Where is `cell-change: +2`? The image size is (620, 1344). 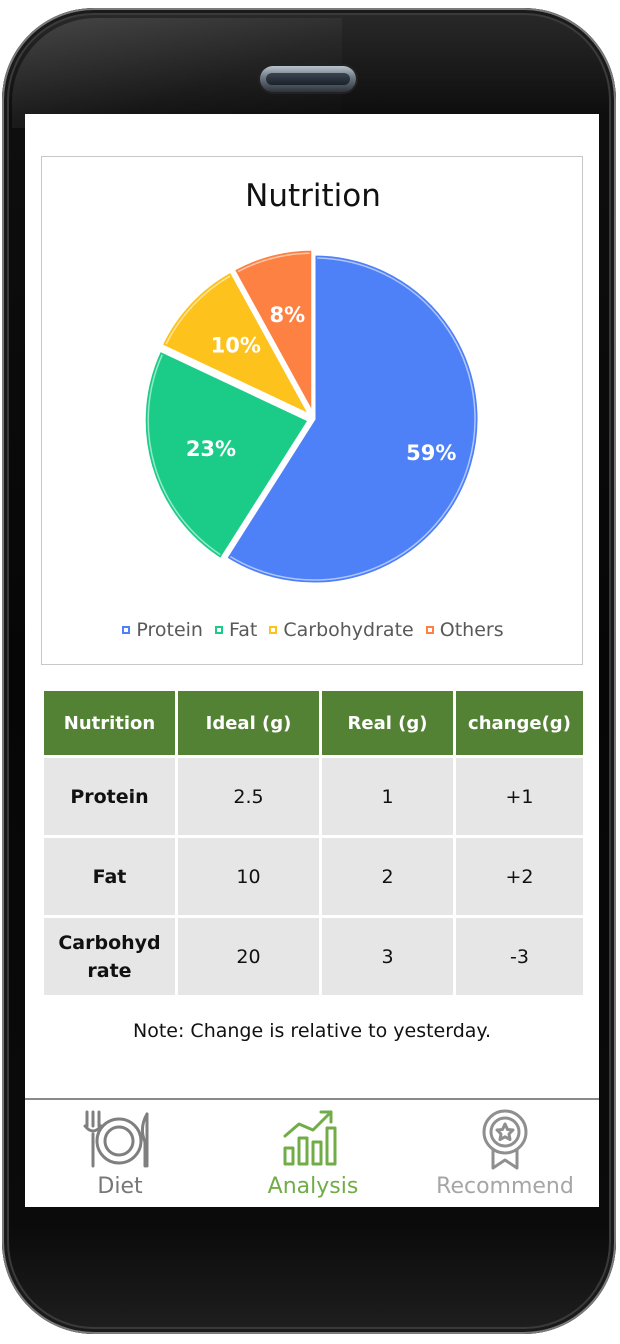
cell-change: +2 is located at coordinates (519, 876).